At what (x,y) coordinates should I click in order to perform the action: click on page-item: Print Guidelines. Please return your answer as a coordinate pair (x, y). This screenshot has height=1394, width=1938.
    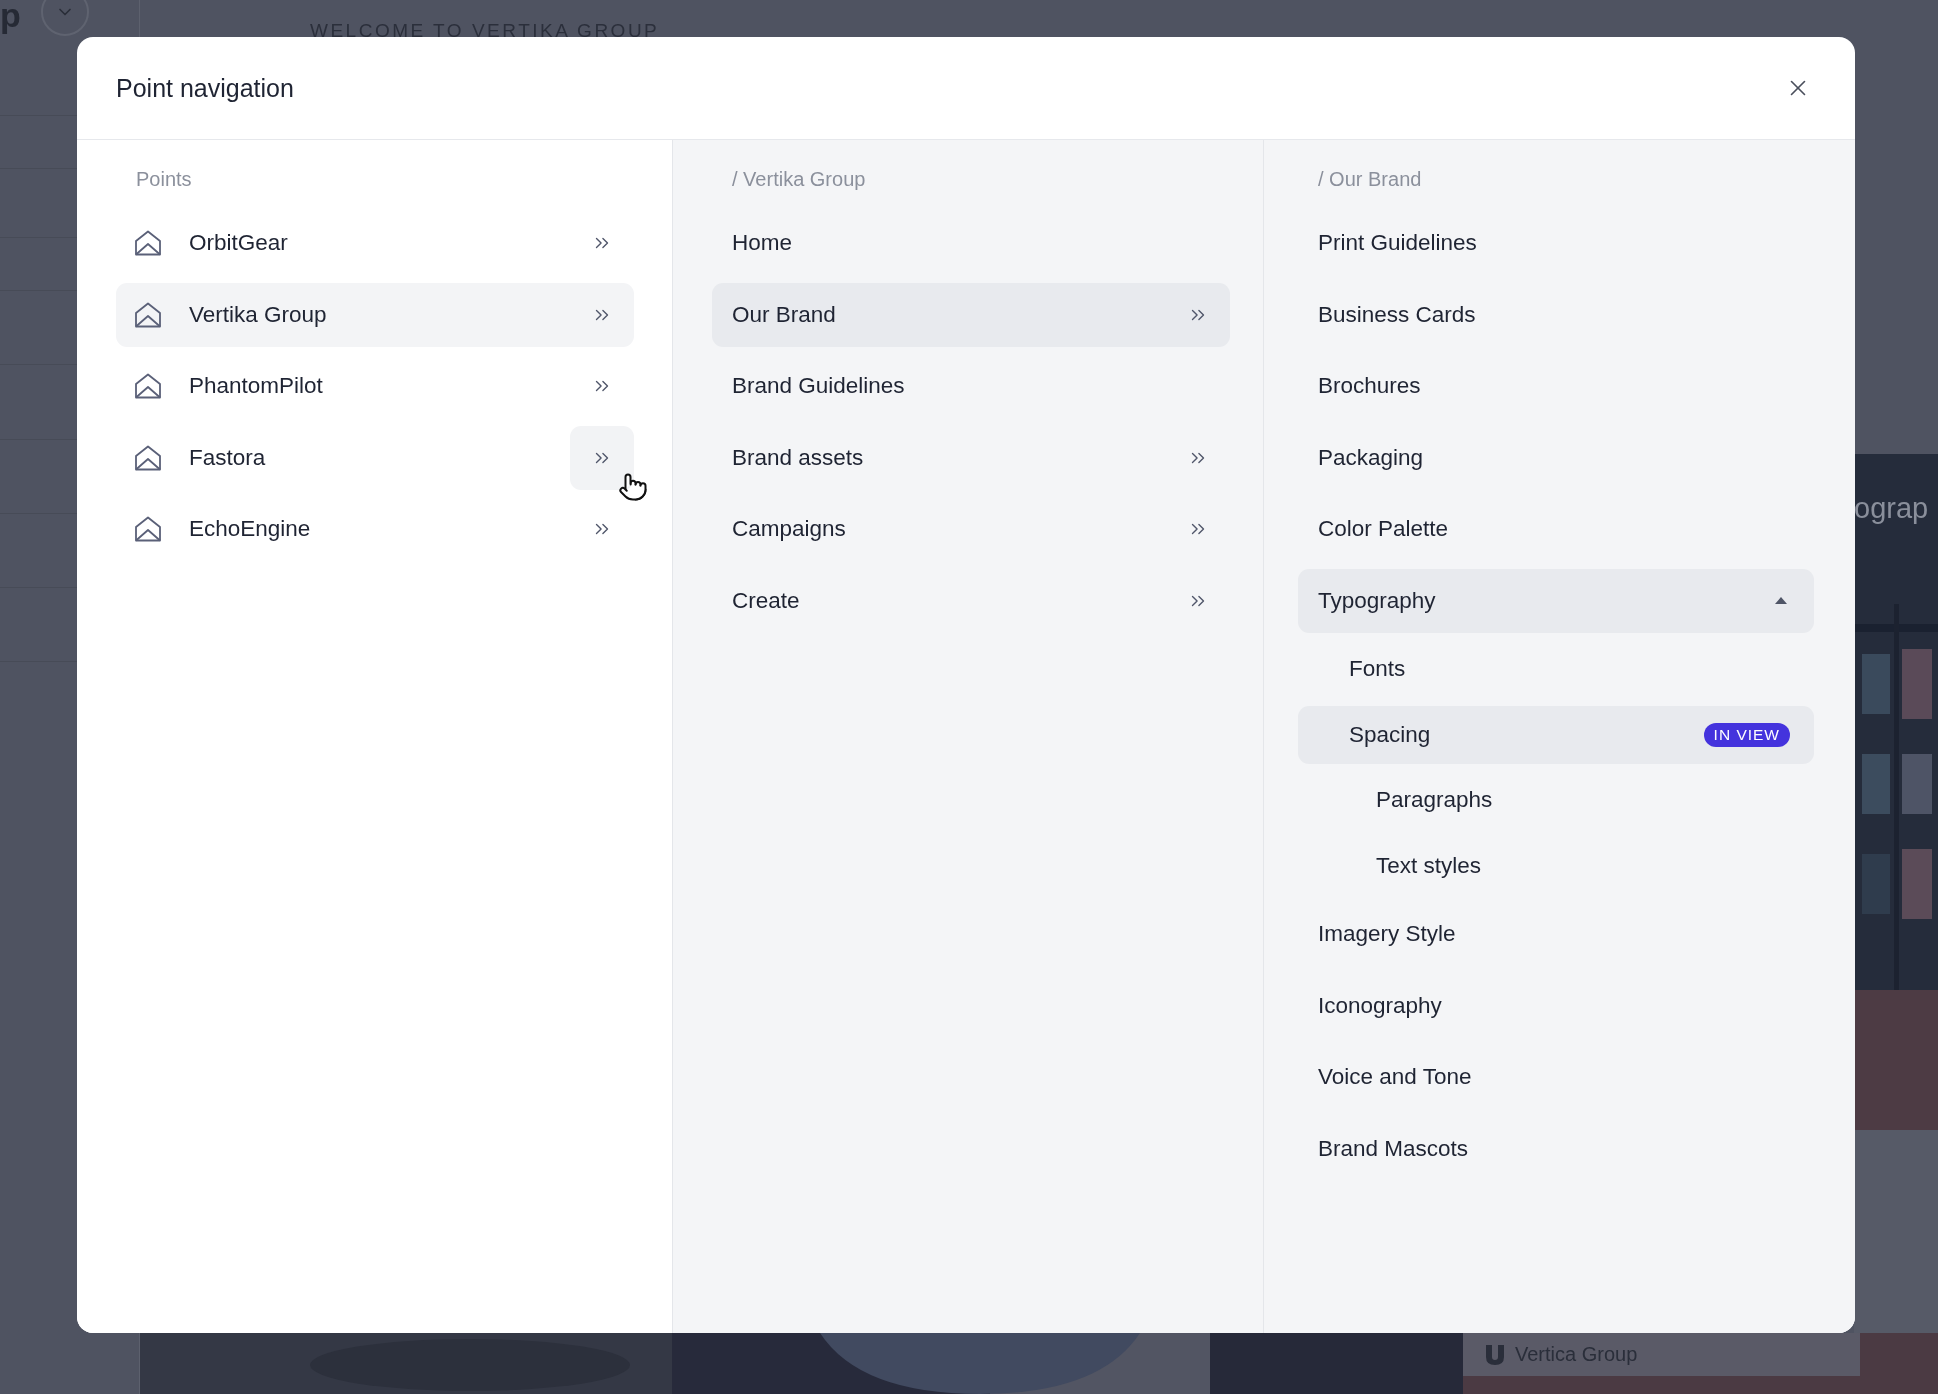
    Looking at the image, I should click on (1556, 243).